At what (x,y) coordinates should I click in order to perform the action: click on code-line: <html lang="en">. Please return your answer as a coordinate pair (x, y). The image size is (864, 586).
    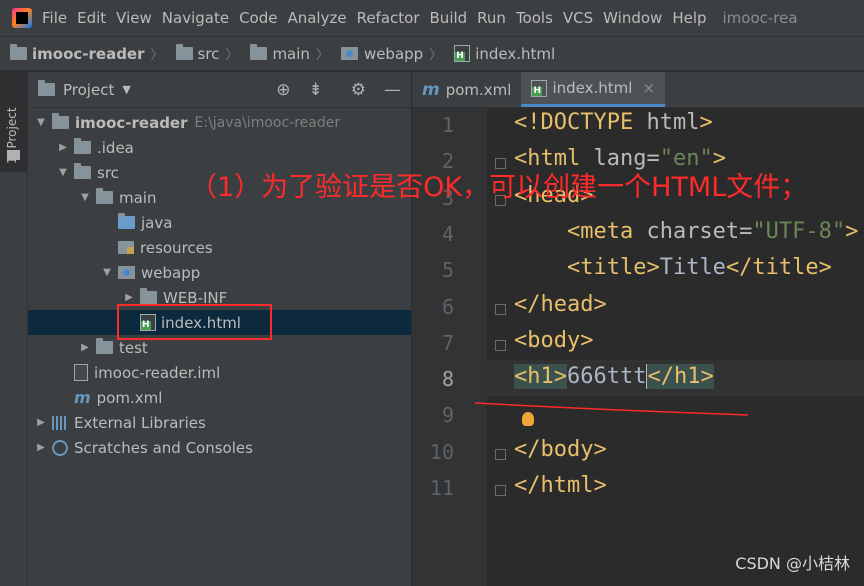
    Looking at the image, I should click on (620, 158).